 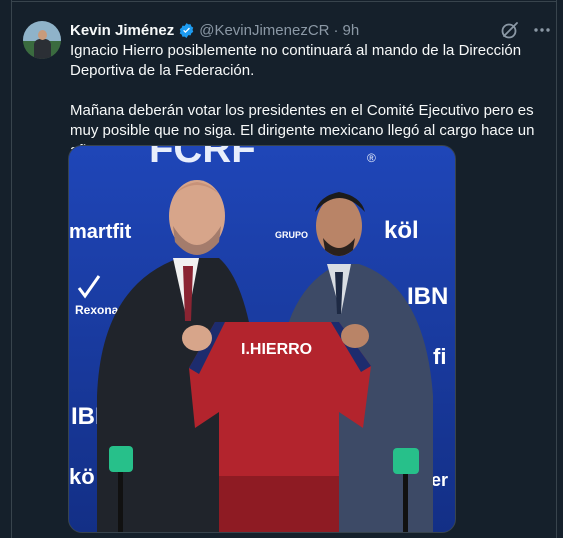 What do you see at coordinates (510, 30) in the screenshot?
I see `grok-icon` at bounding box center [510, 30].